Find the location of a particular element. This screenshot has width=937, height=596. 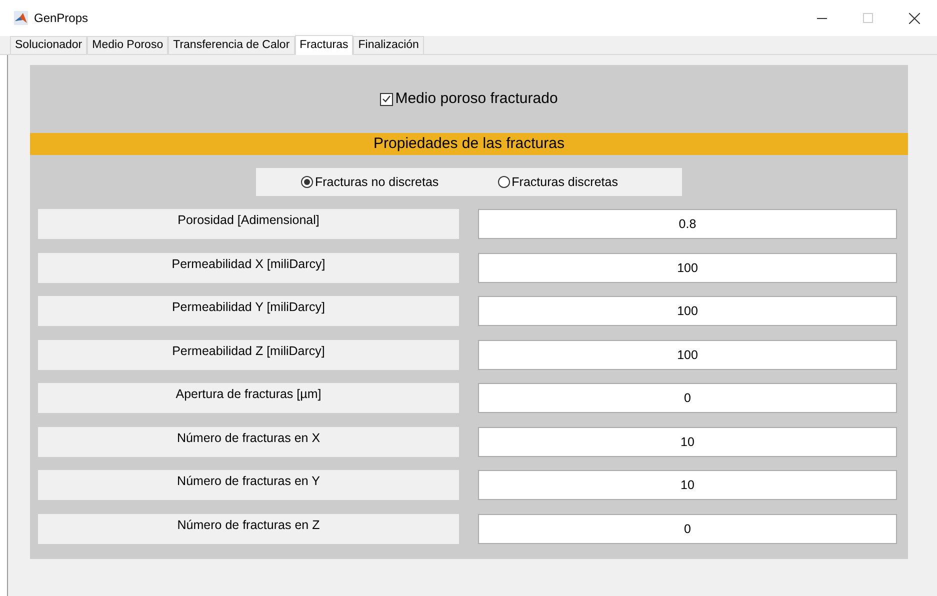

radio-label: Fracturas discretas is located at coordinates (565, 182).